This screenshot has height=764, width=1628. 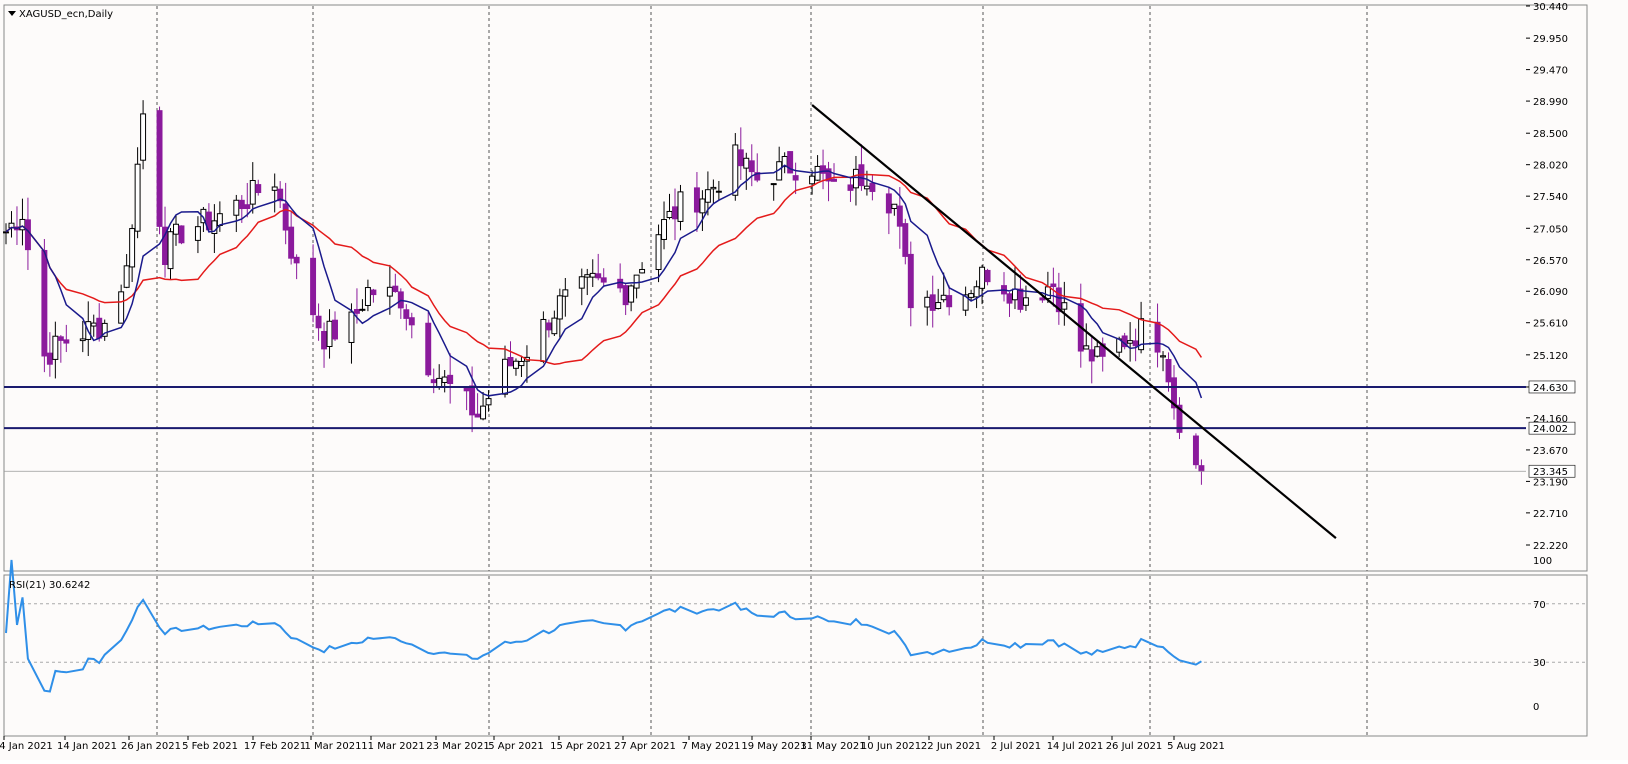 What do you see at coordinates (1550, 451) in the screenshot?
I see `price-tick-label: 23.670` at bounding box center [1550, 451].